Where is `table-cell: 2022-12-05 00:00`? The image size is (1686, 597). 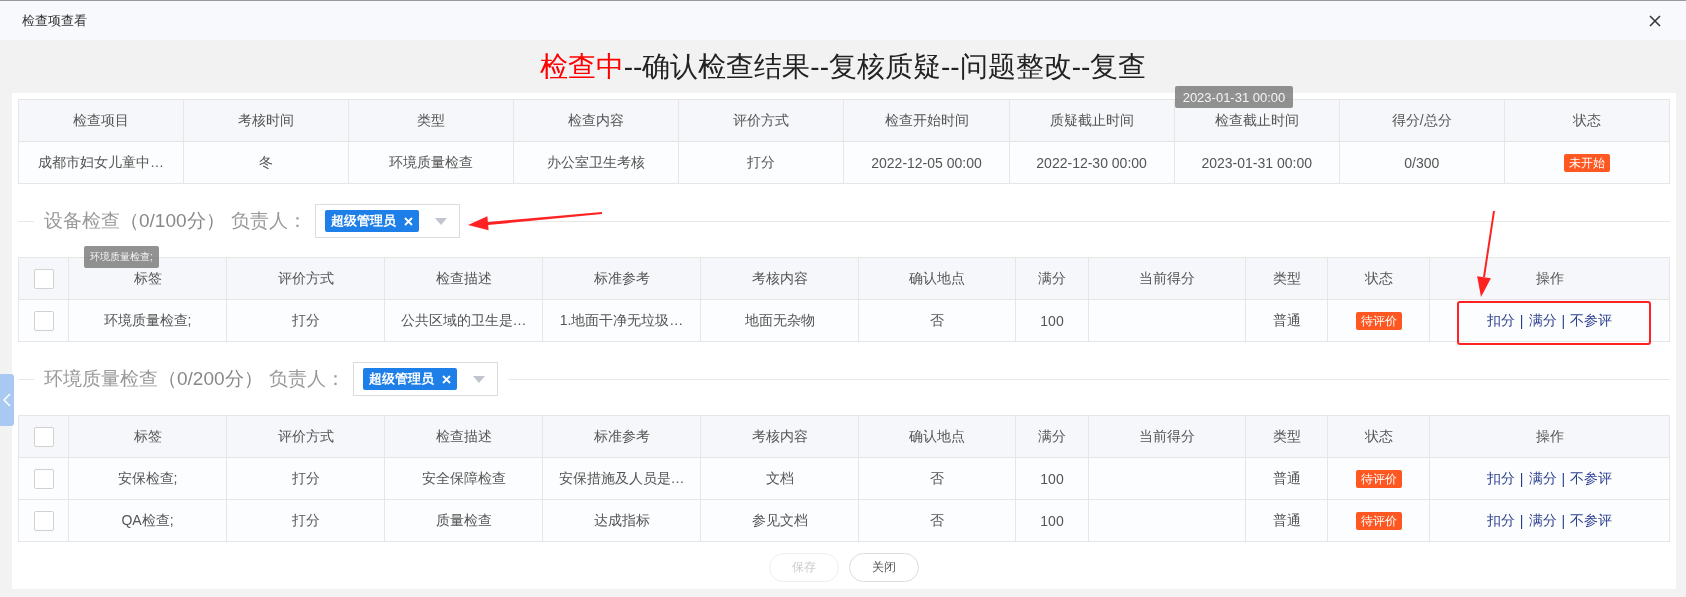 table-cell: 2022-12-05 00:00 is located at coordinates (926, 162).